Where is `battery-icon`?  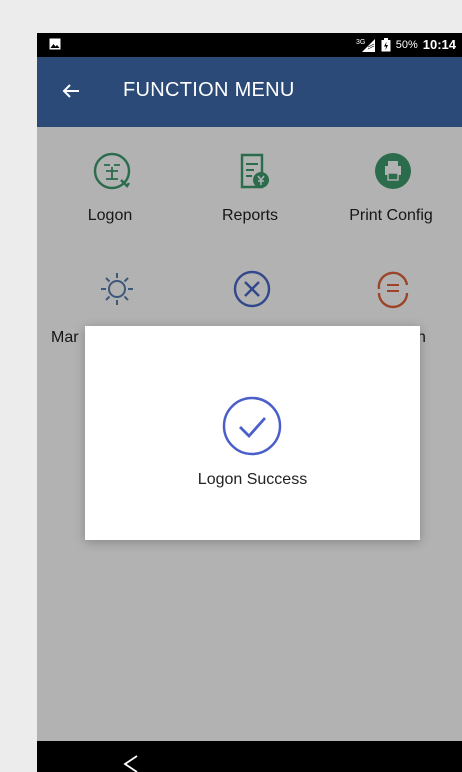
battery-icon is located at coordinates (386, 44).